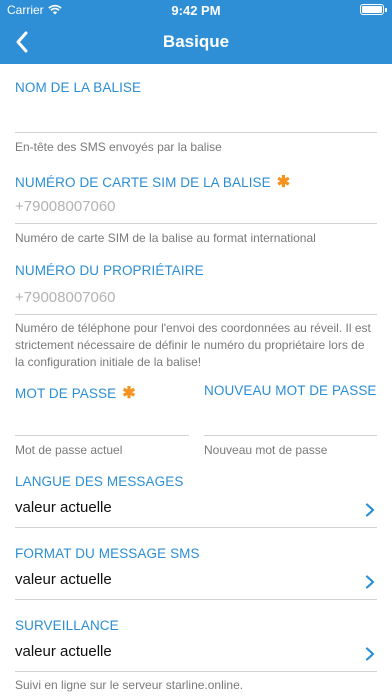  What do you see at coordinates (63, 579) in the screenshot?
I see `sms-format-value: valeur actuelle` at bounding box center [63, 579].